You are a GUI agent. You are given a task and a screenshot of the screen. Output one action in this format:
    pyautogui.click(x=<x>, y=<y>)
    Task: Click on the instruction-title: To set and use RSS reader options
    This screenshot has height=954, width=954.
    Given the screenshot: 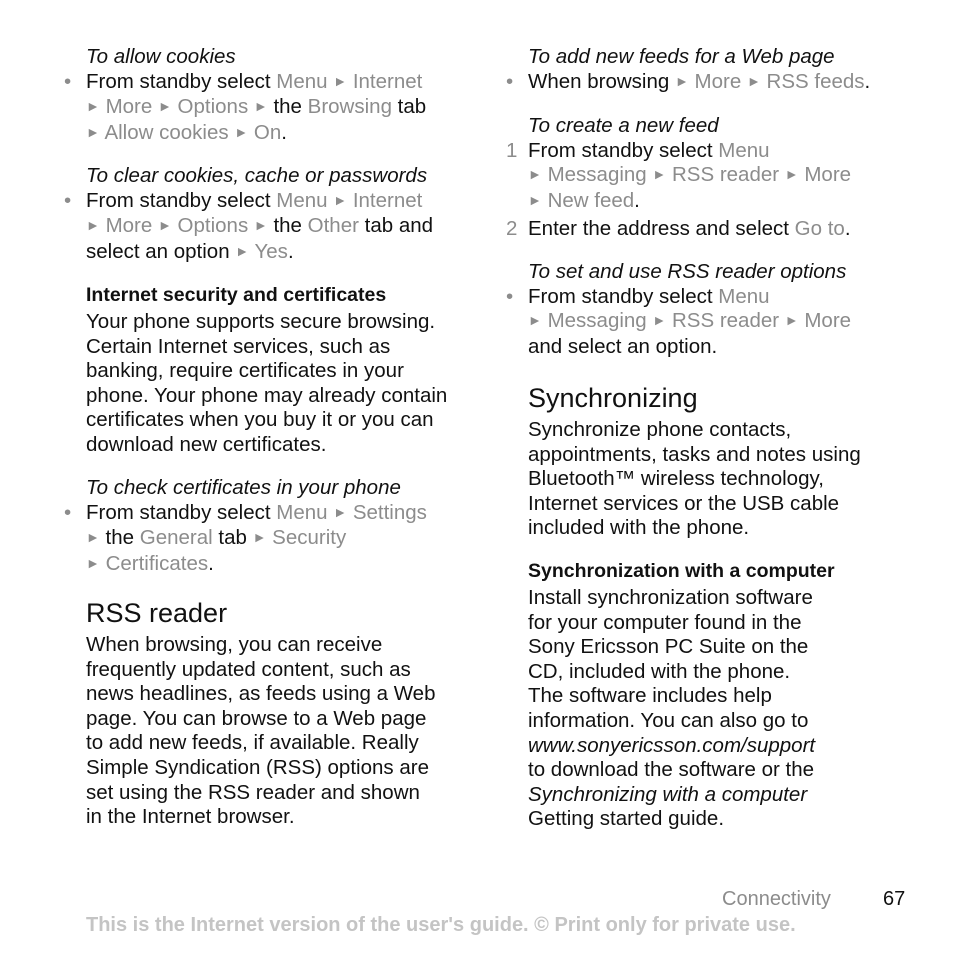 What is the action you would take?
    pyautogui.click(x=687, y=271)
    